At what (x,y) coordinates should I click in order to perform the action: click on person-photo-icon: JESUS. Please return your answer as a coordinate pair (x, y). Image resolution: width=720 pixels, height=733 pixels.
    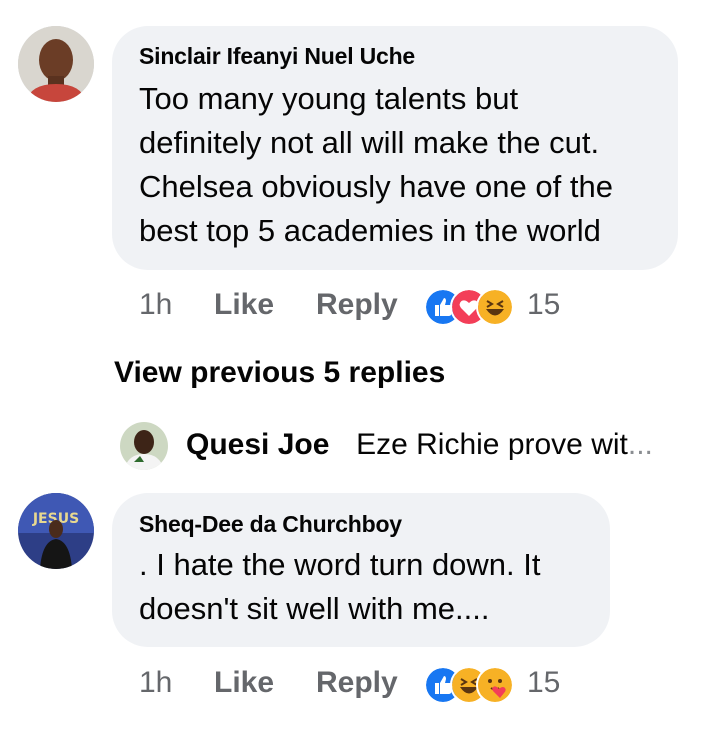
    Looking at the image, I should click on (56, 531).